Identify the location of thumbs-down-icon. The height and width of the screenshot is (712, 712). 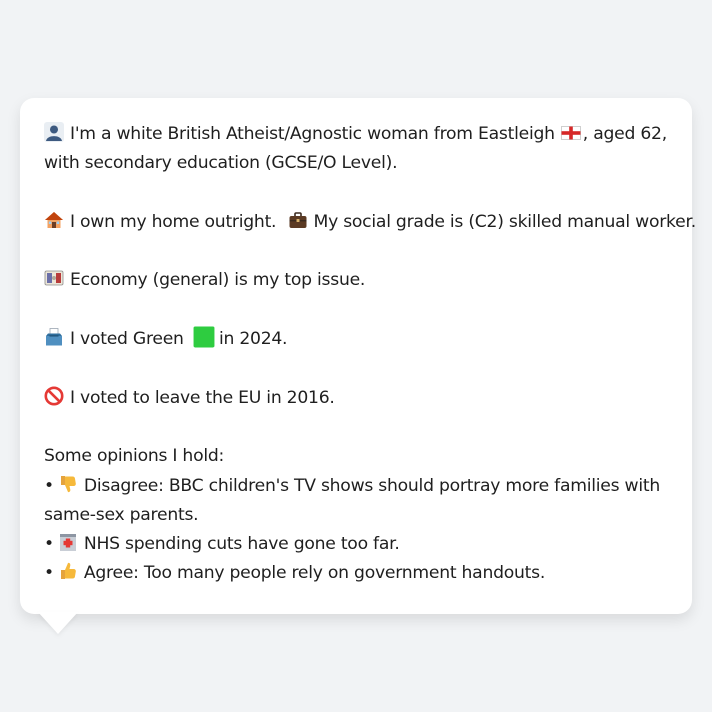
(68, 483).